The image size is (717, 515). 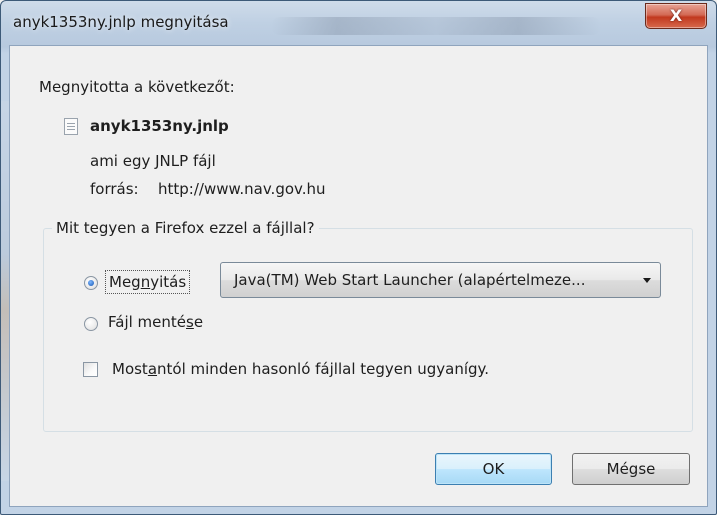 What do you see at coordinates (153, 161) in the screenshot?
I see `file-type: ami egy JNLP fájl` at bounding box center [153, 161].